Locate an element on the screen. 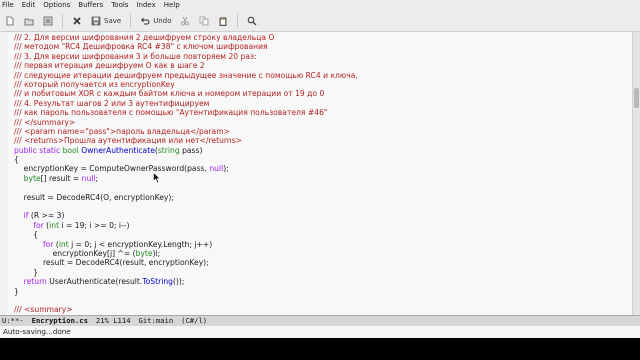 This screenshot has height=360, width=640. copy-button is located at coordinates (204, 21).